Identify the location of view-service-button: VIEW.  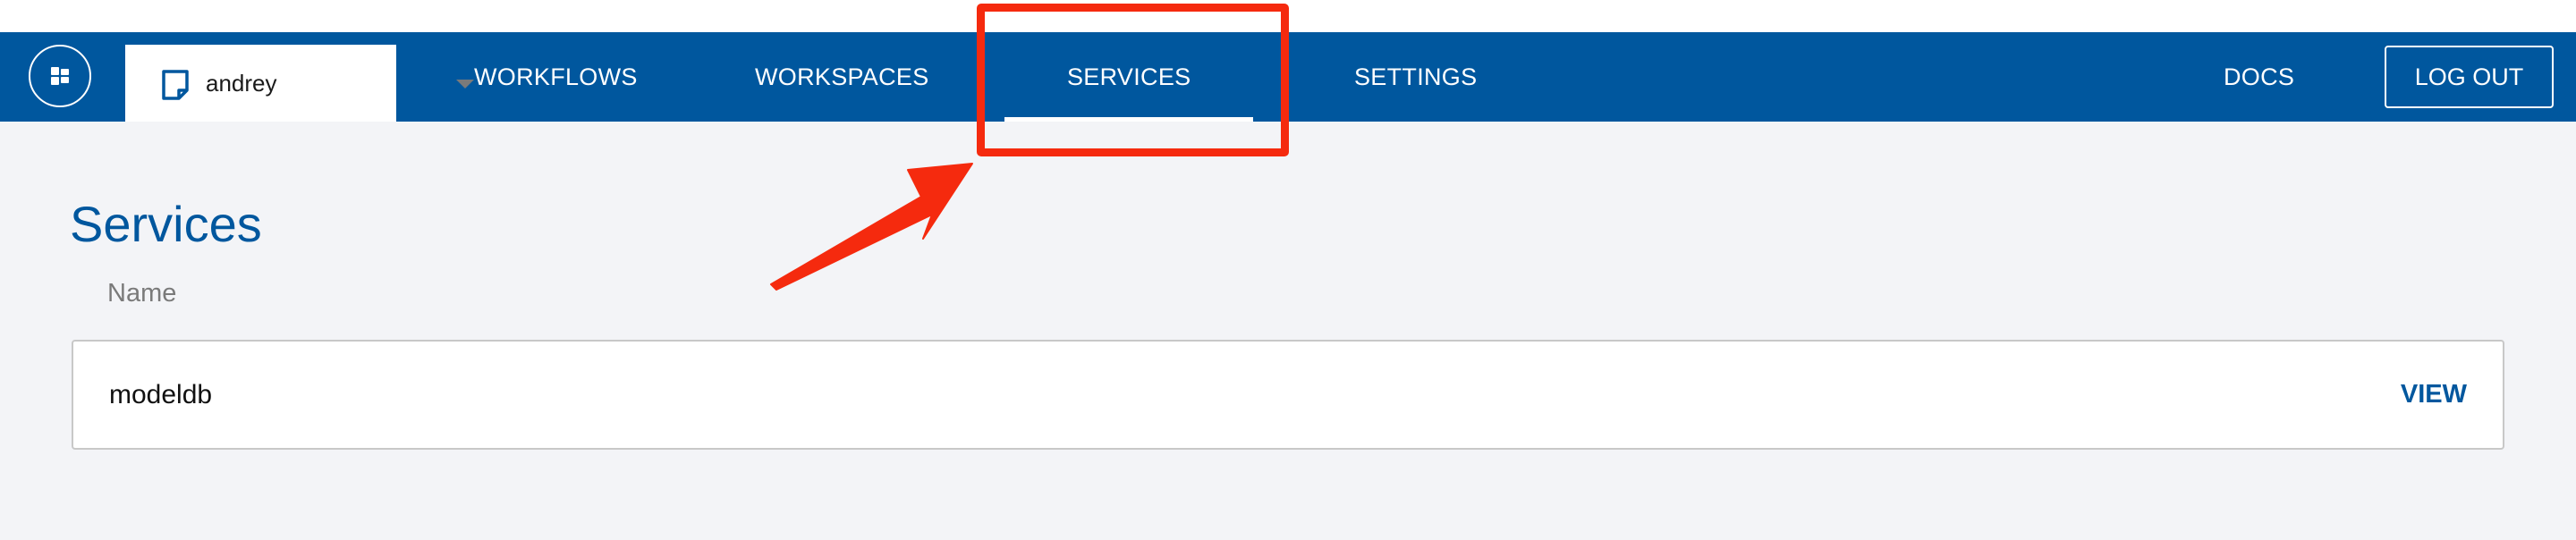
(2434, 395).